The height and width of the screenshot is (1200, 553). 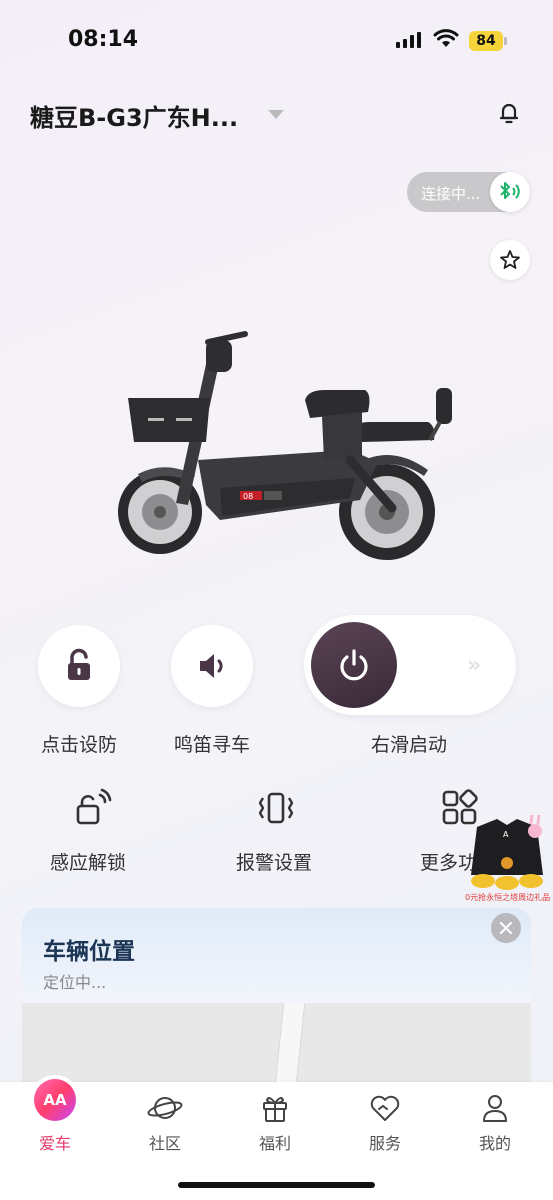 I want to click on speaker-icon, so click(x=211, y=666).